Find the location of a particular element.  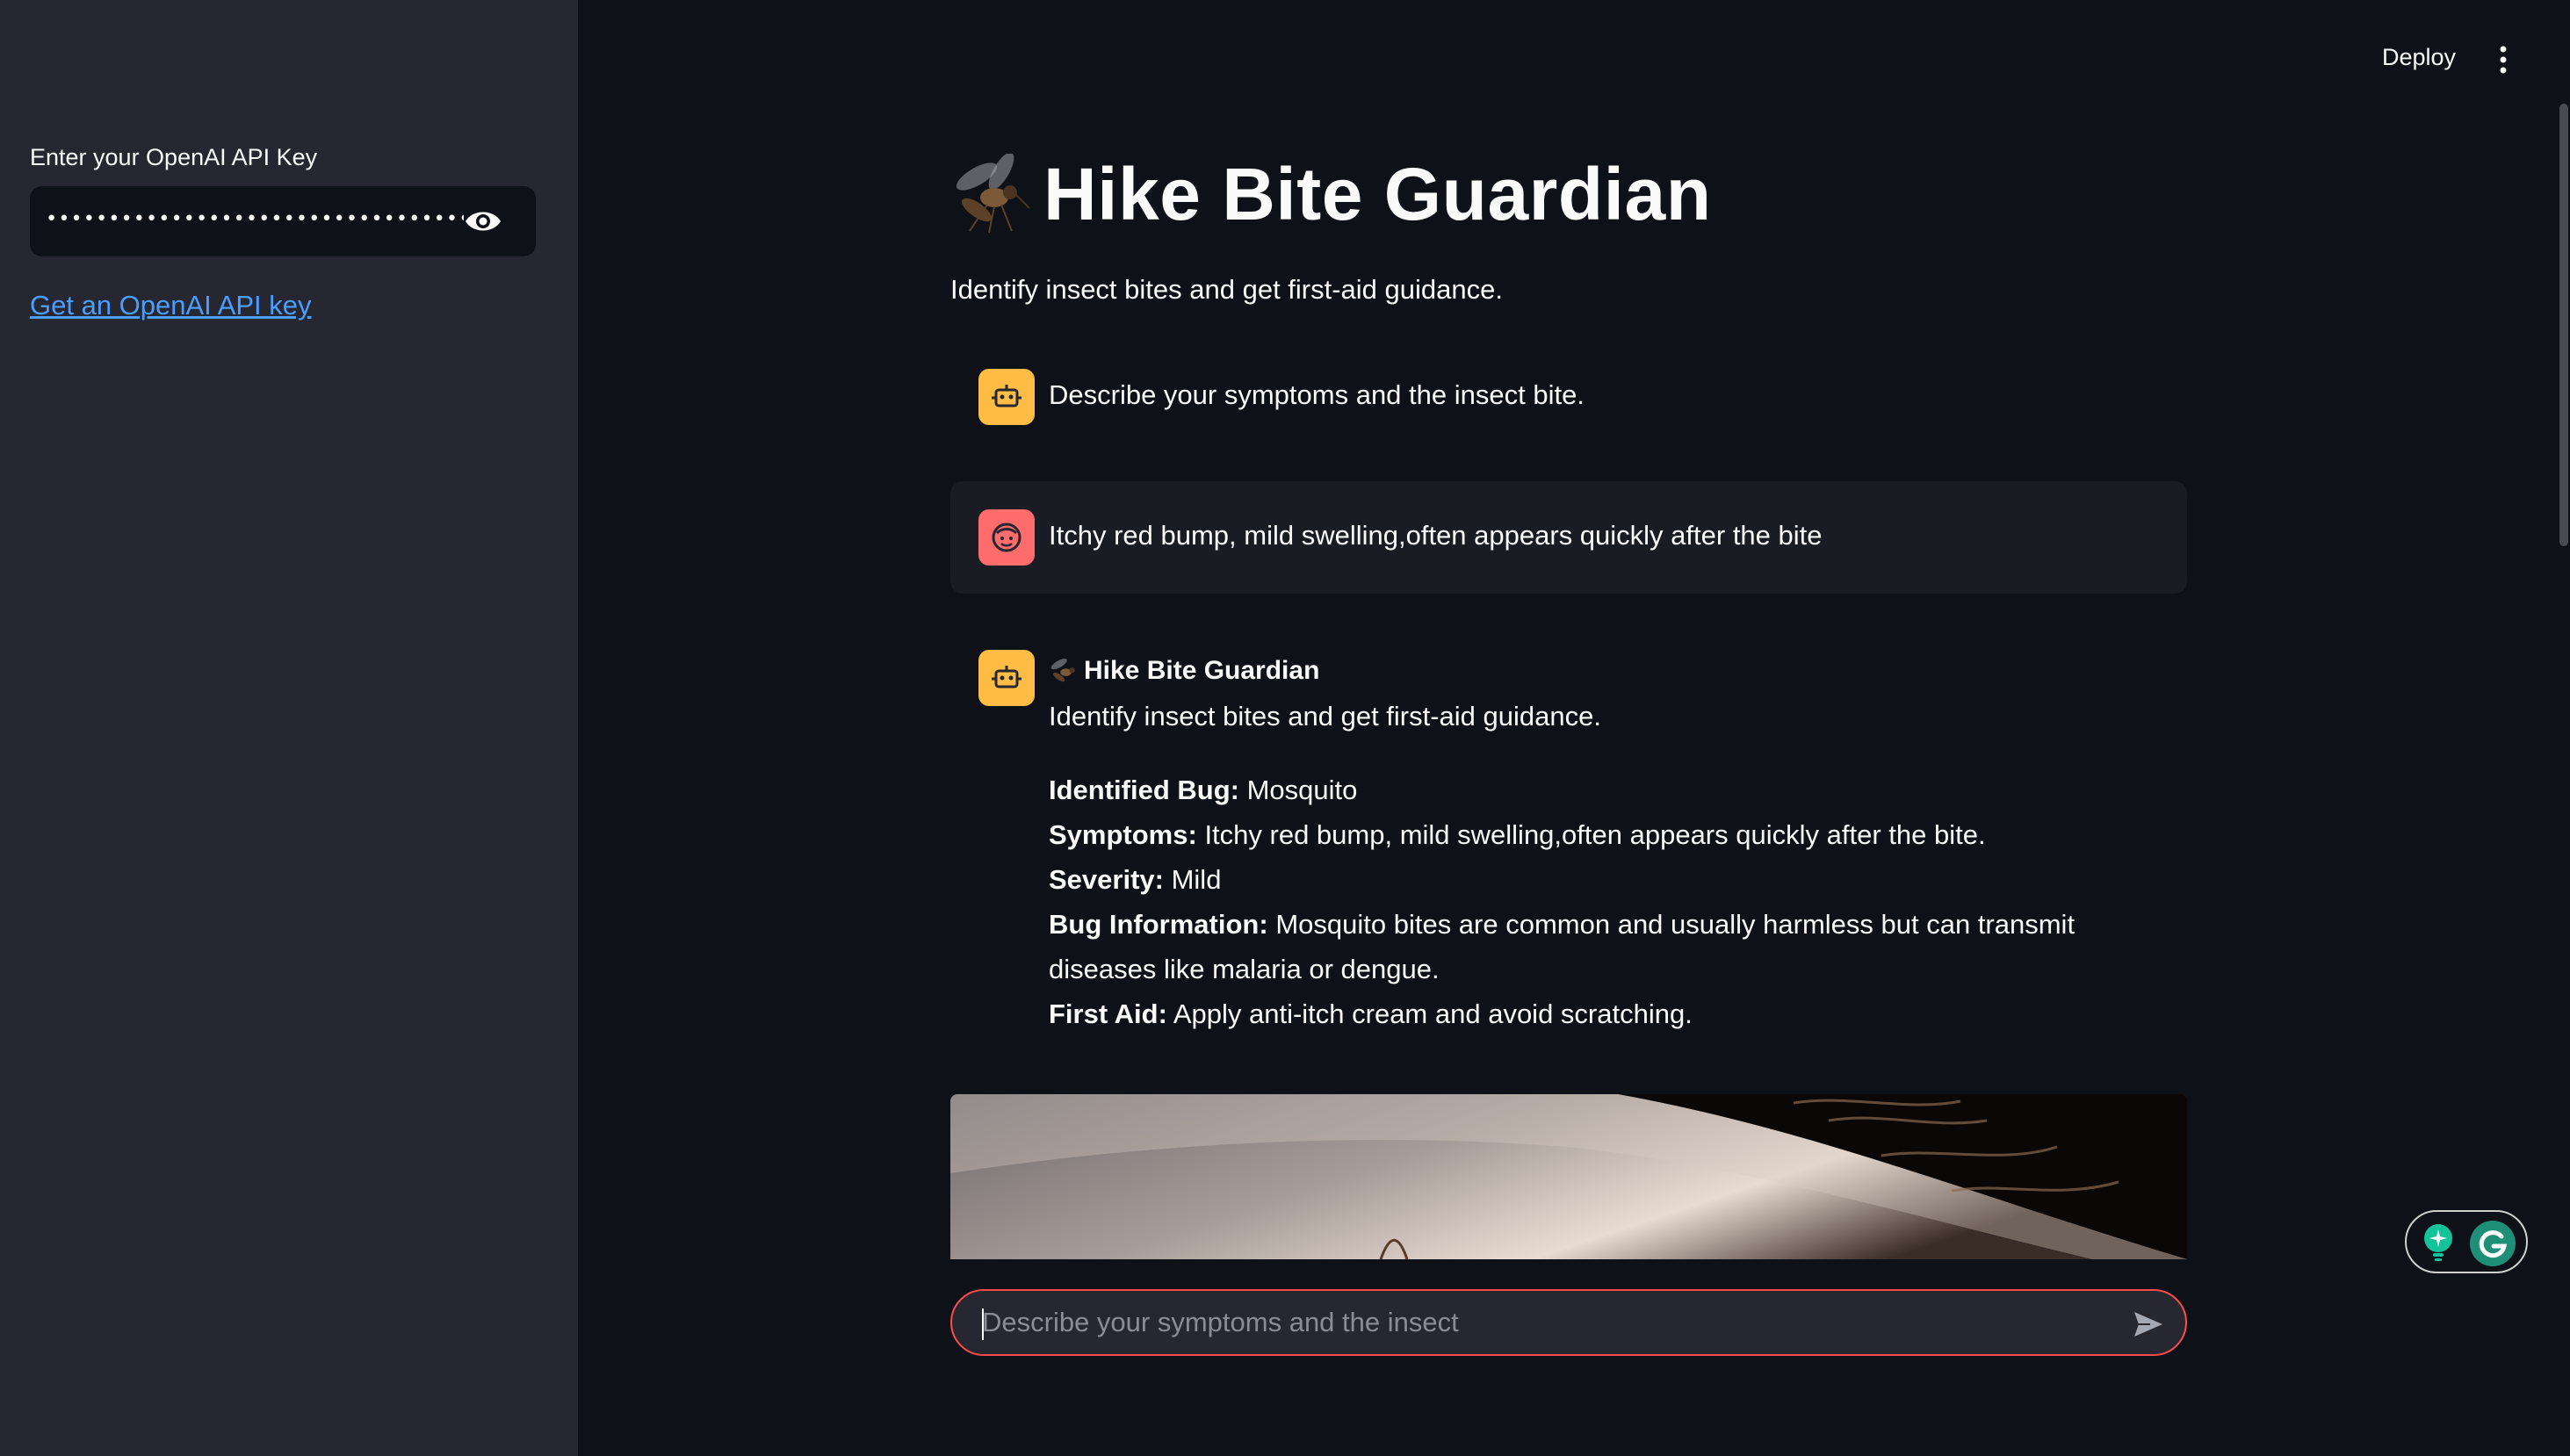

user-avatar is located at coordinates (1007, 537).